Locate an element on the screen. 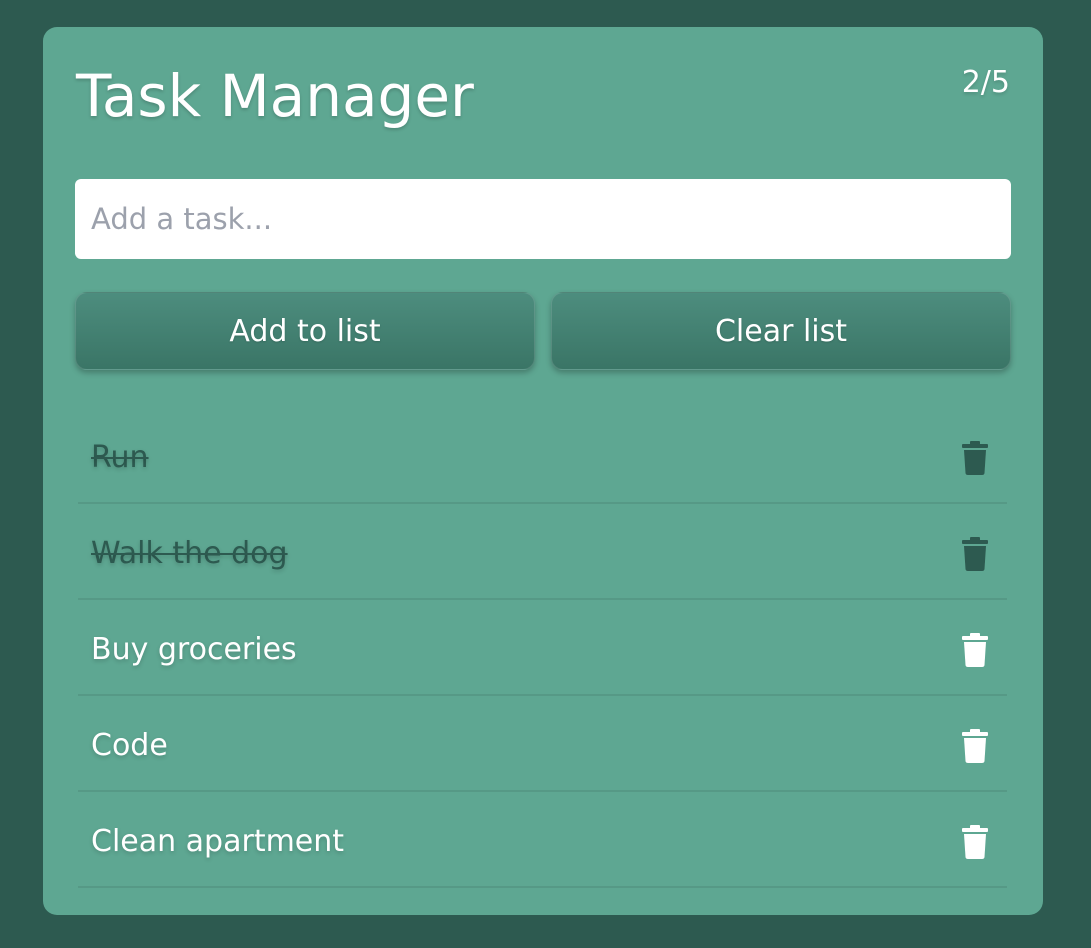 The height and width of the screenshot is (948, 1091). add-to-list-button: Add to list is located at coordinates (305, 331).